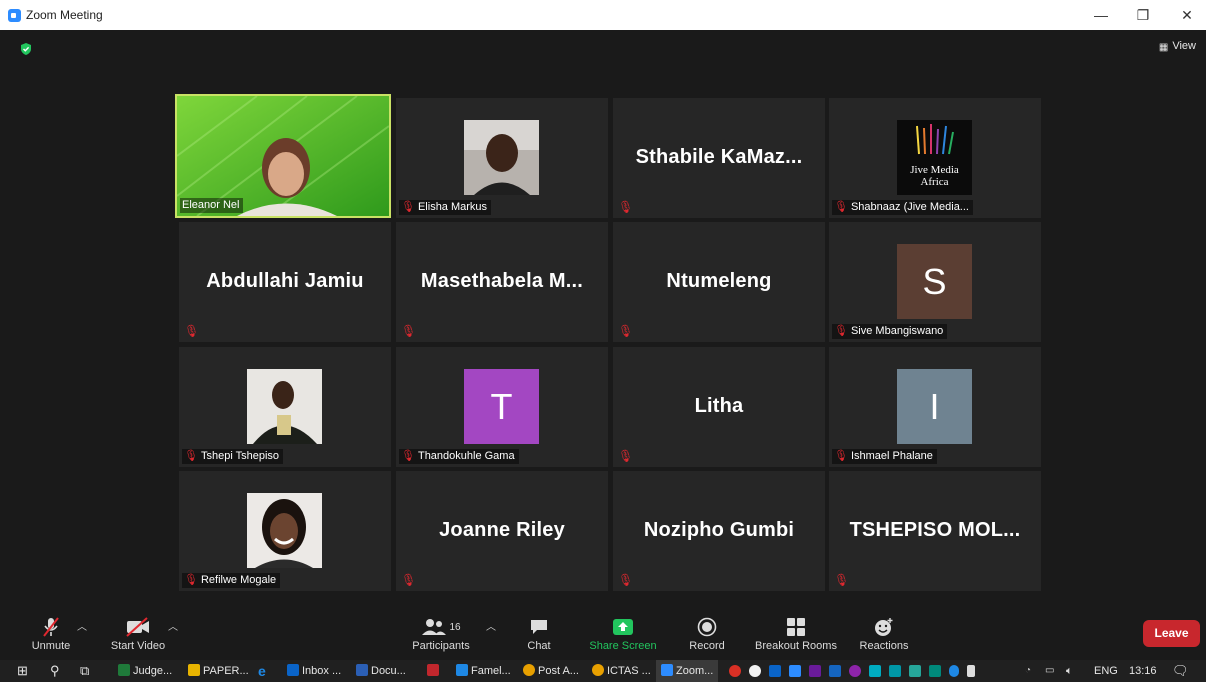 Image resolution: width=1206 pixels, height=682 pixels. I want to click on maximize-button: ❐, so click(1143, 15).